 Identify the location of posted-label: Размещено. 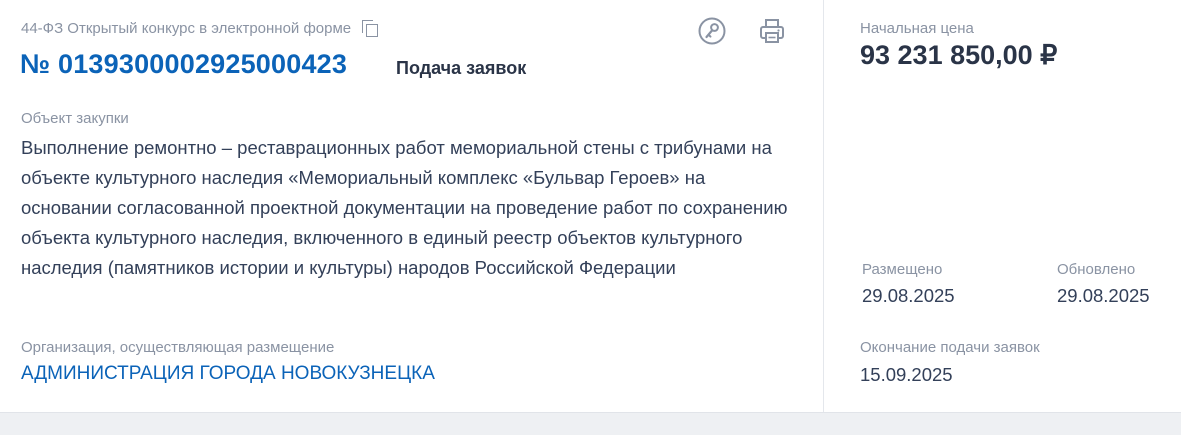
(902, 269).